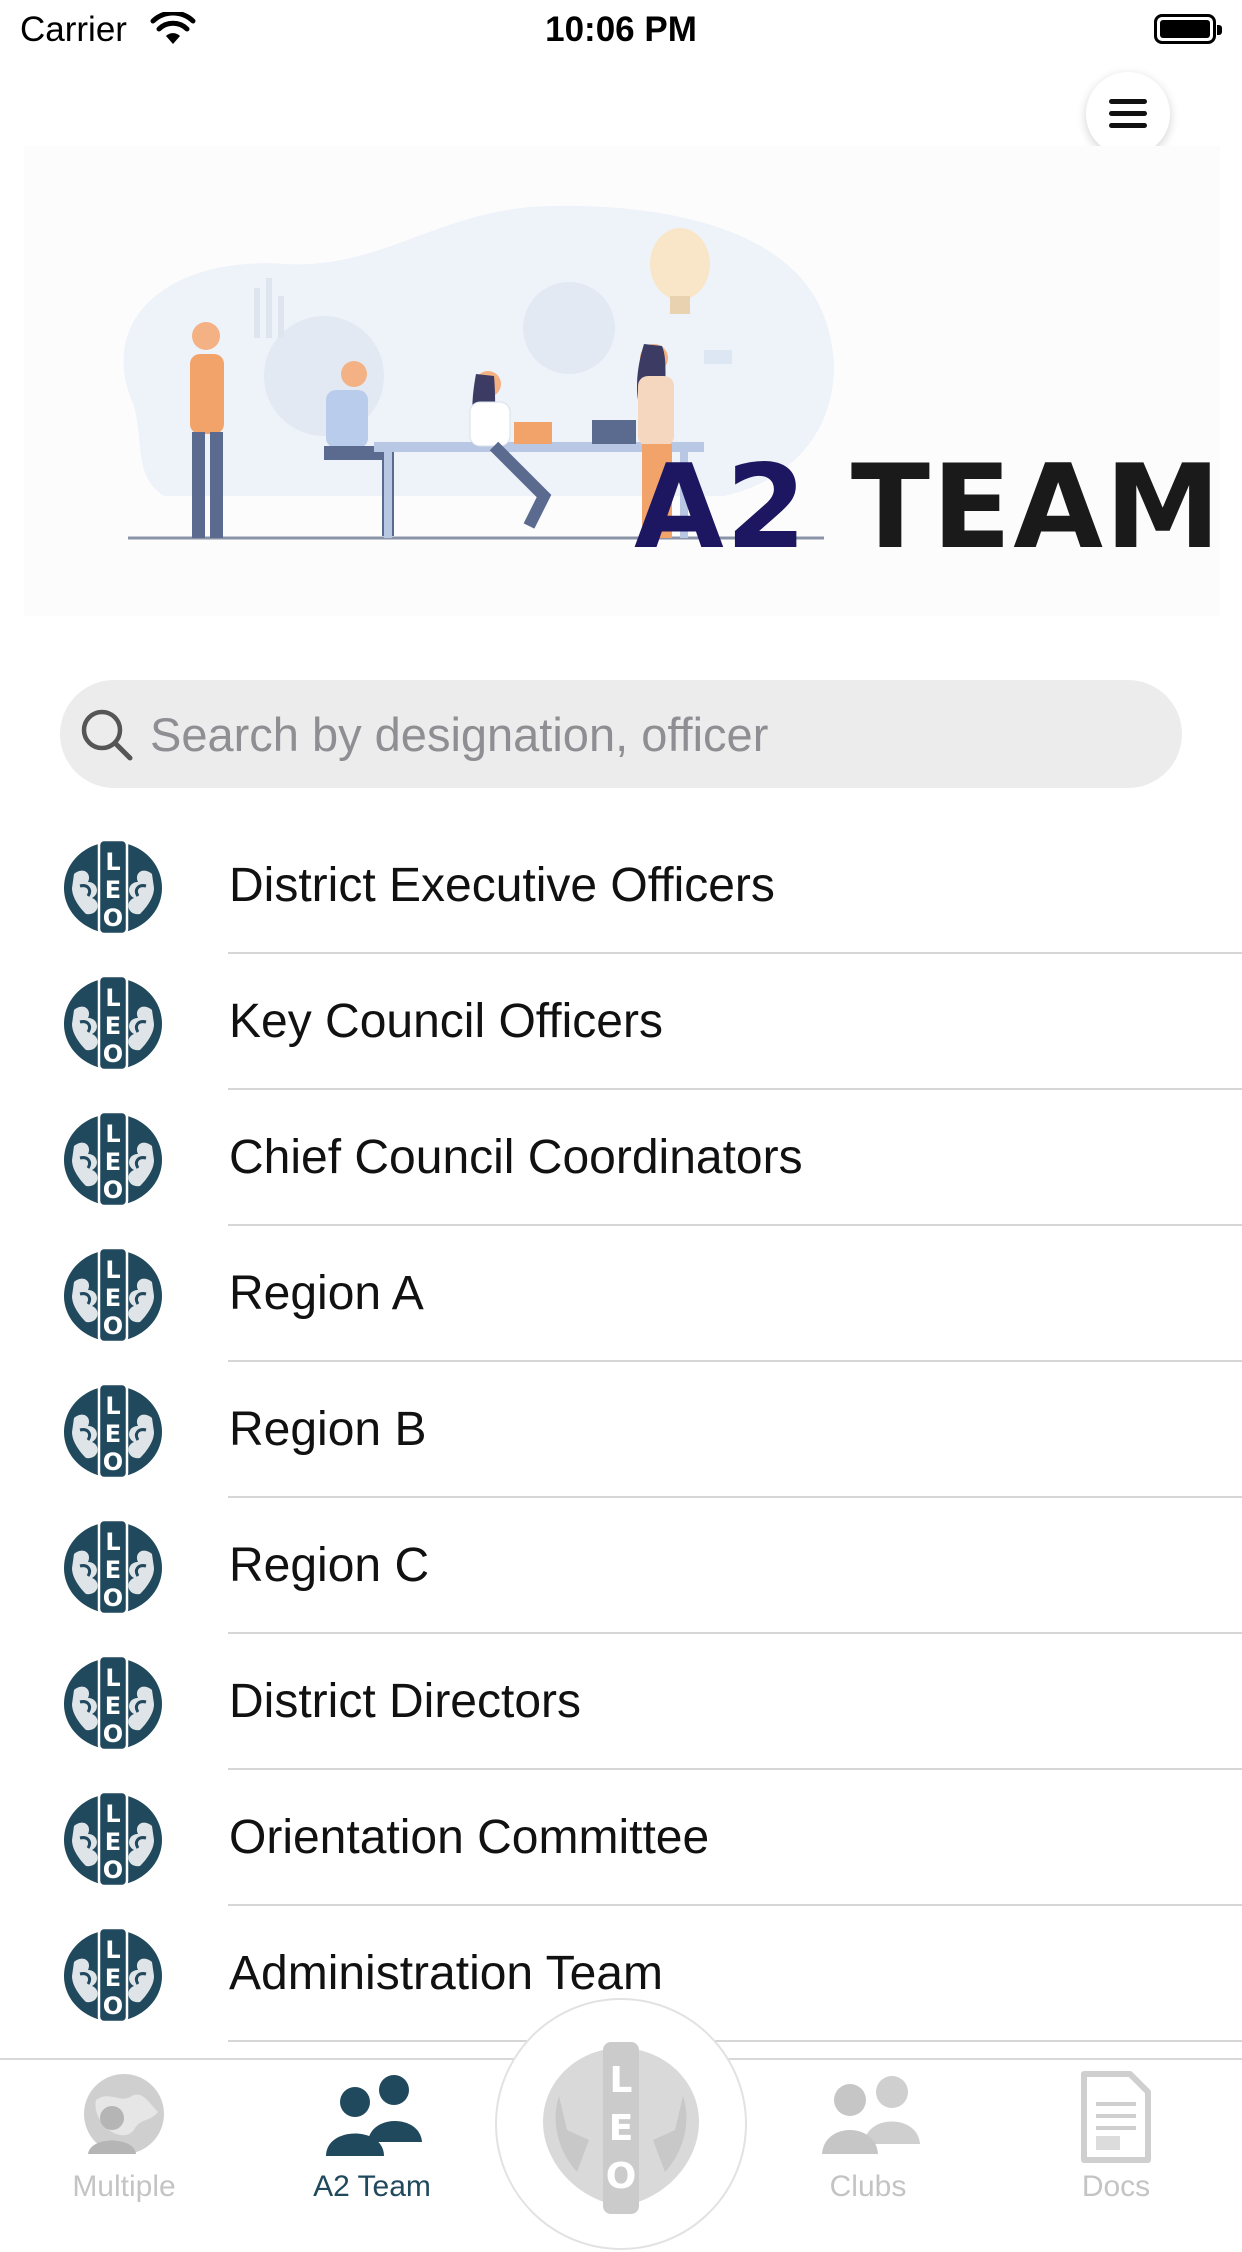  Describe the element at coordinates (328, 1429) in the screenshot. I see `list-item-label: Region B` at that location.